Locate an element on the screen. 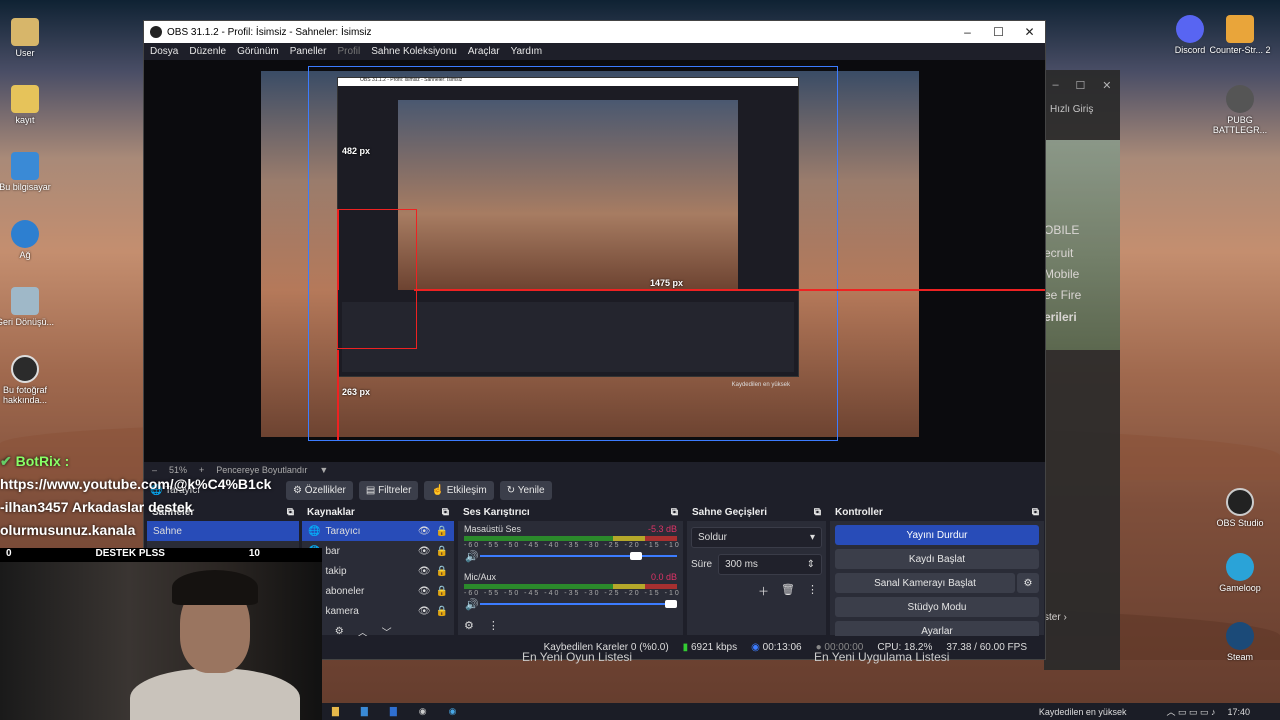 This screenshot has width=1280, height=720. desktop-icon-cs2: Counter-Str... 2 is located at coordinates (1240, 35).